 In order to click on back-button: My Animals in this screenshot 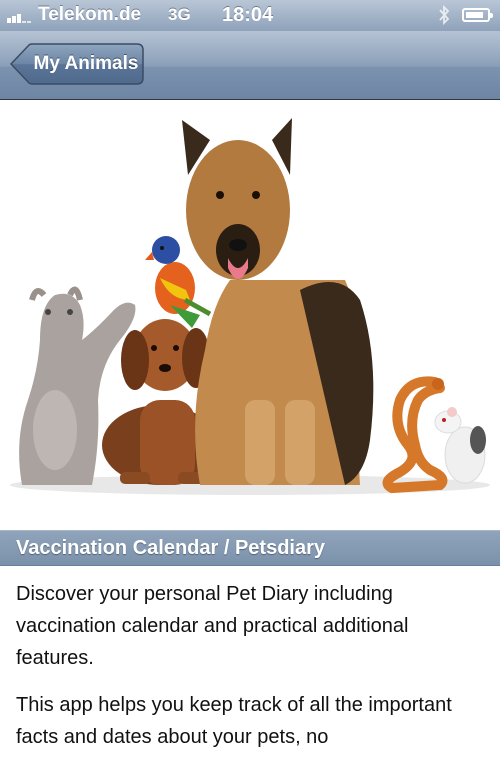, I will do `click(77, 64)`.